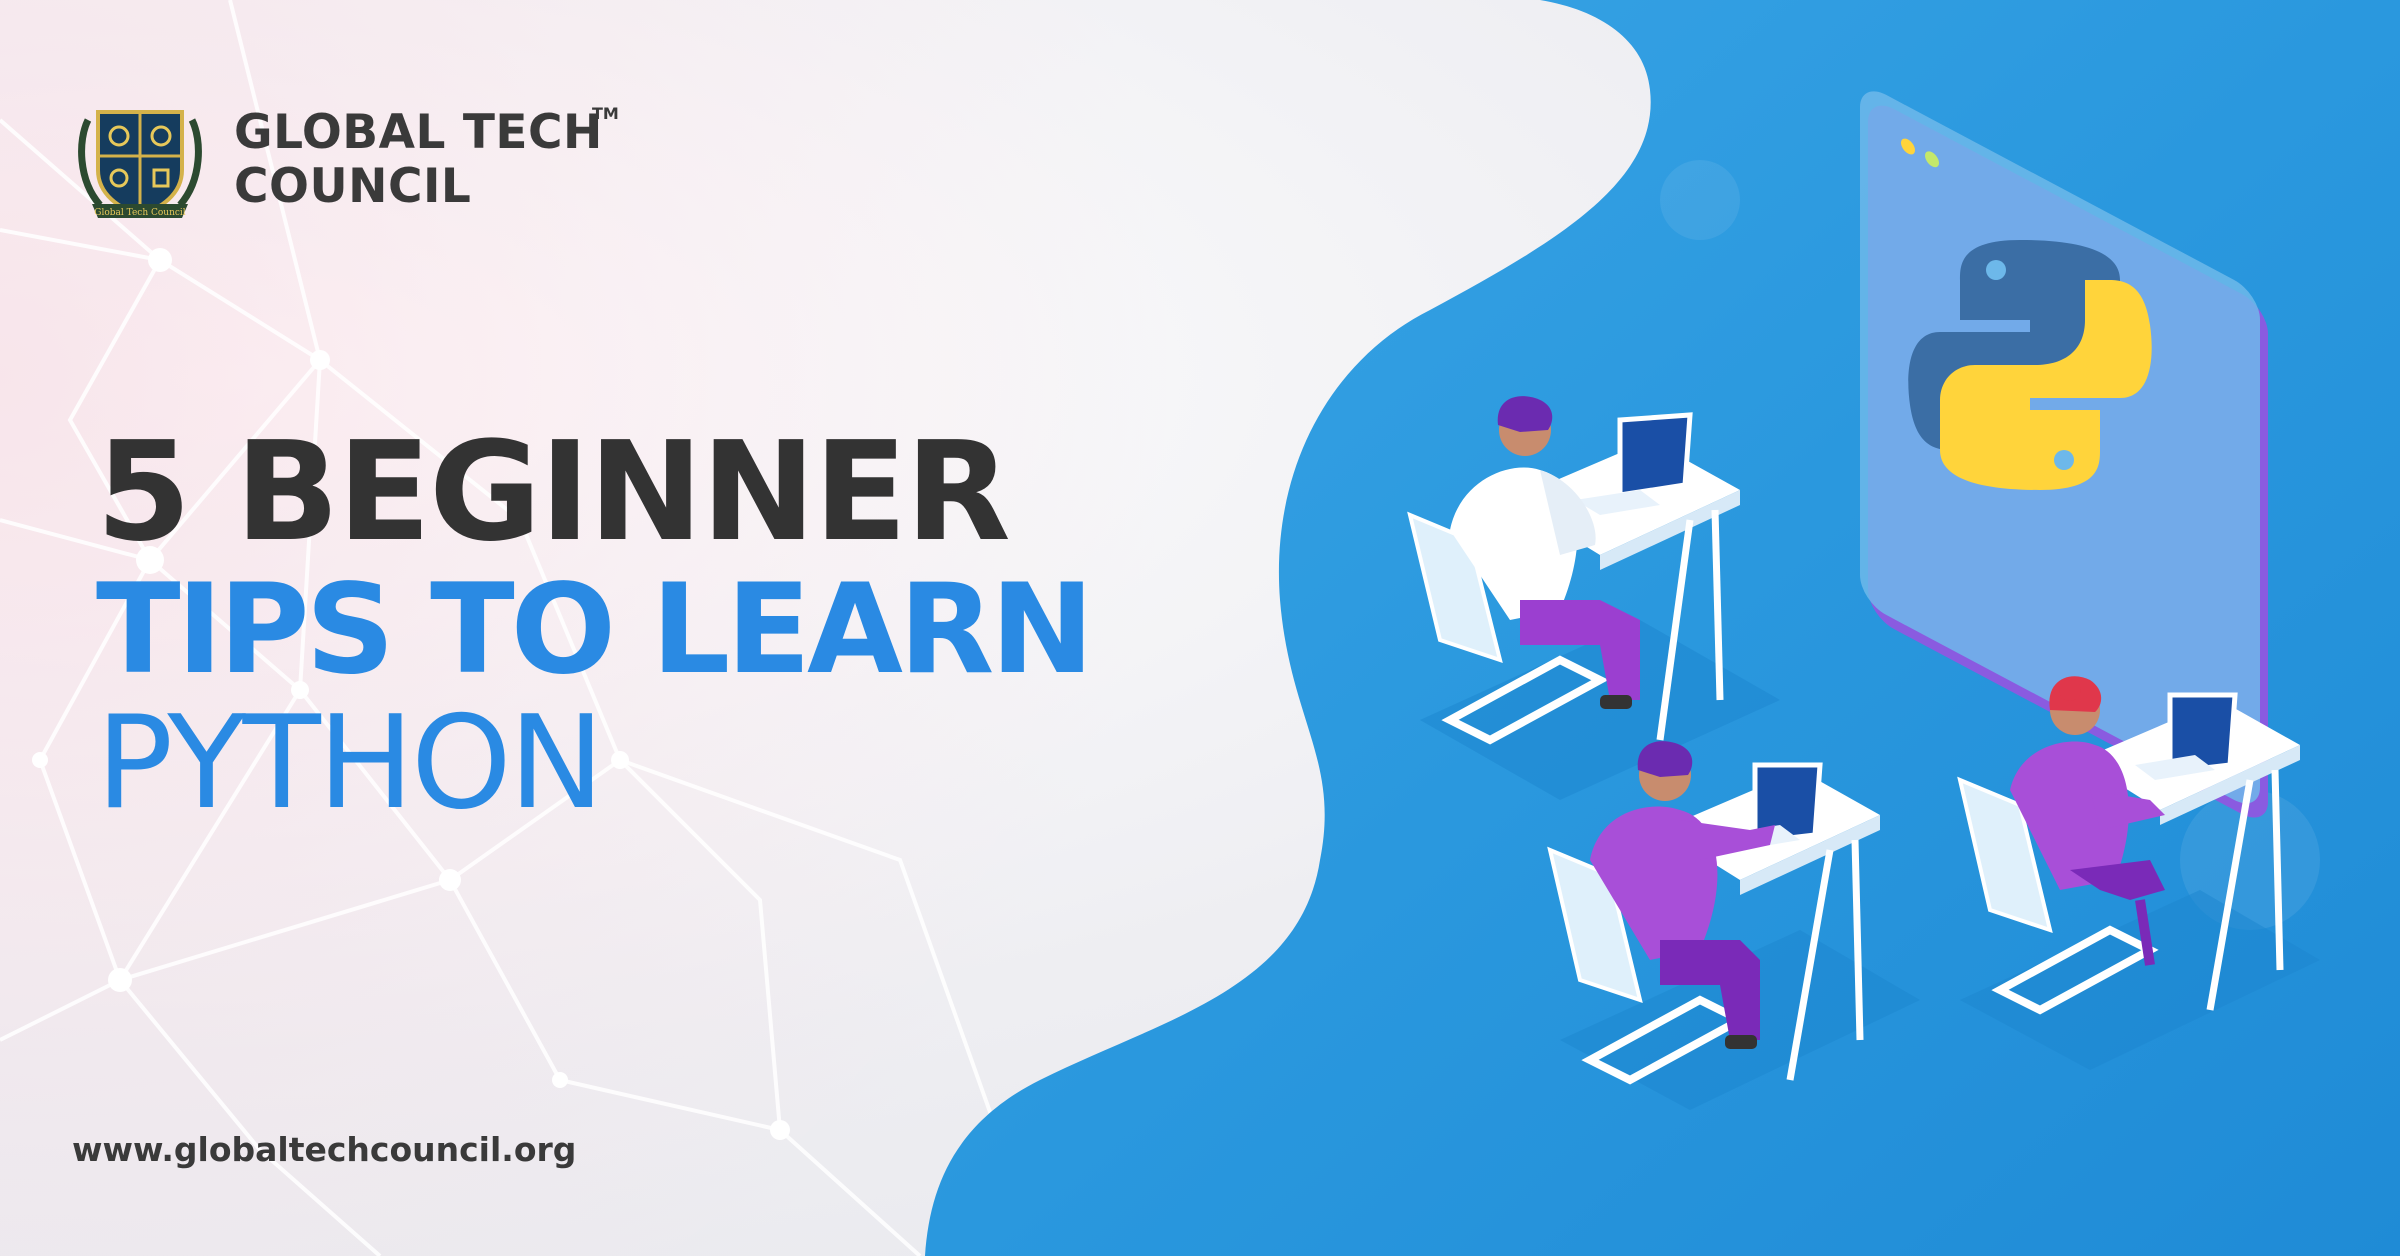 The width and height of the screenshot is (2400, 1256). I want to click on emblem-ribbon-text: Global Tech Council, so click(139, 213).